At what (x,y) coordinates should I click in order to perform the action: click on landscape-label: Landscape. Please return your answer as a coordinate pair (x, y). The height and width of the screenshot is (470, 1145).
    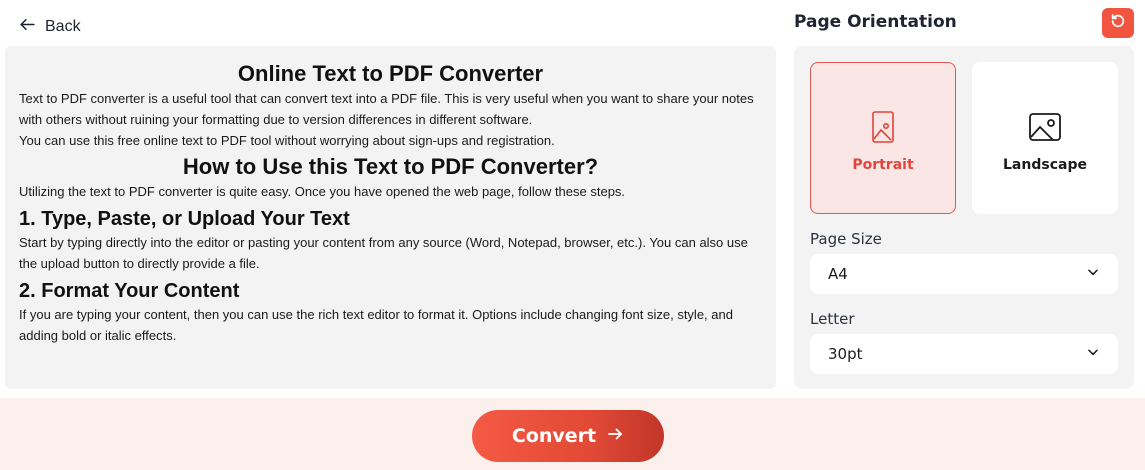
    Looking at the image, I should click on (1045, 165).